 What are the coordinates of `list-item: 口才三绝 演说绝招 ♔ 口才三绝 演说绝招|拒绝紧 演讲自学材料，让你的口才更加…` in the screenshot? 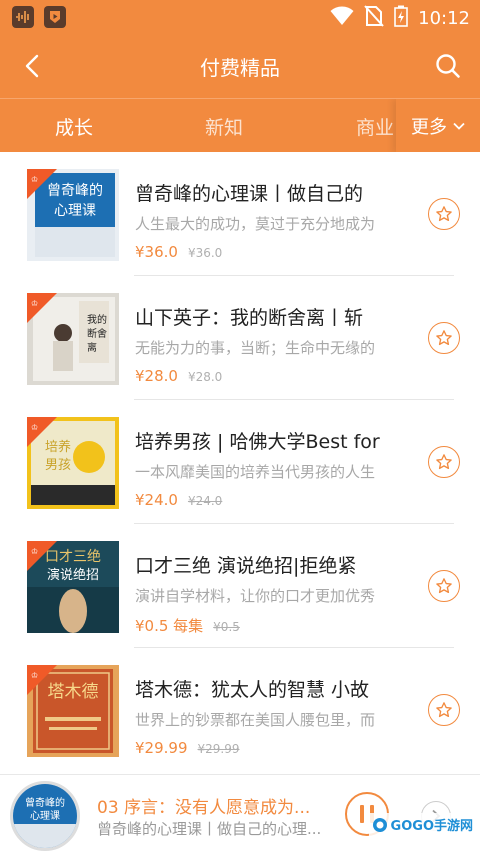 It's located at (240, 586).